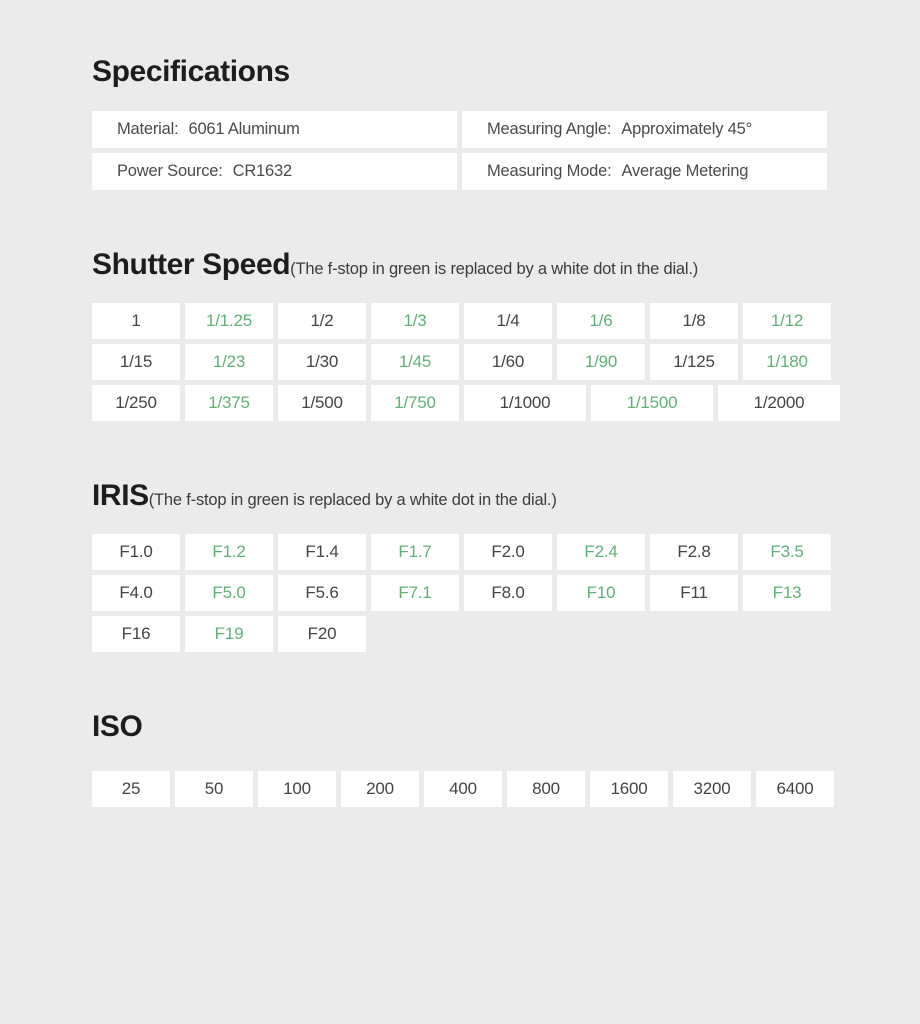  I want to click on value-cell: 1/125, so click(694, 362).